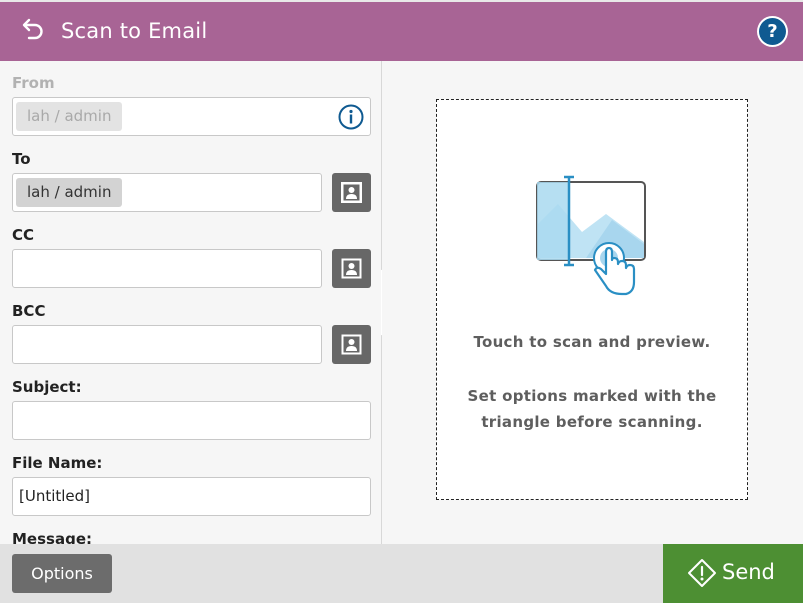 The width and height of the screenshot is (803, 603). I want to click on help-button: ?, so click(772, 31).